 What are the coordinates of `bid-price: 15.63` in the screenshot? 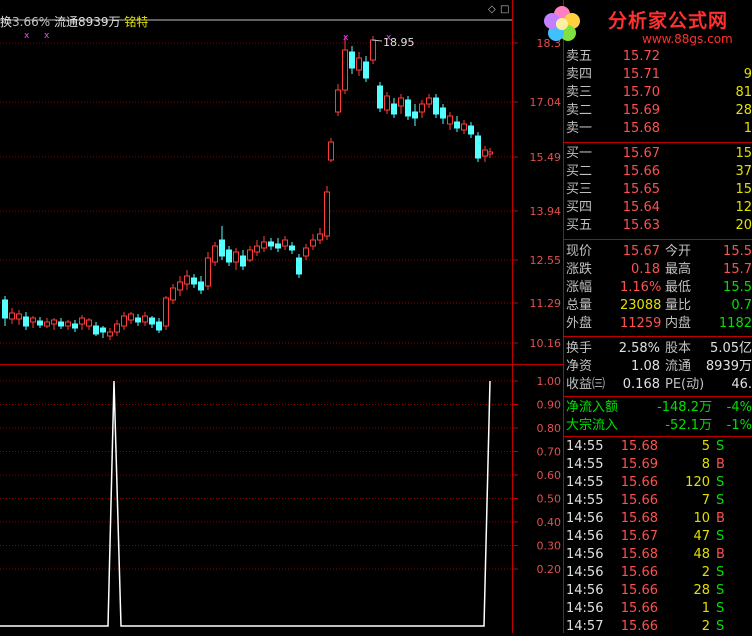 It's located at (641, 225).